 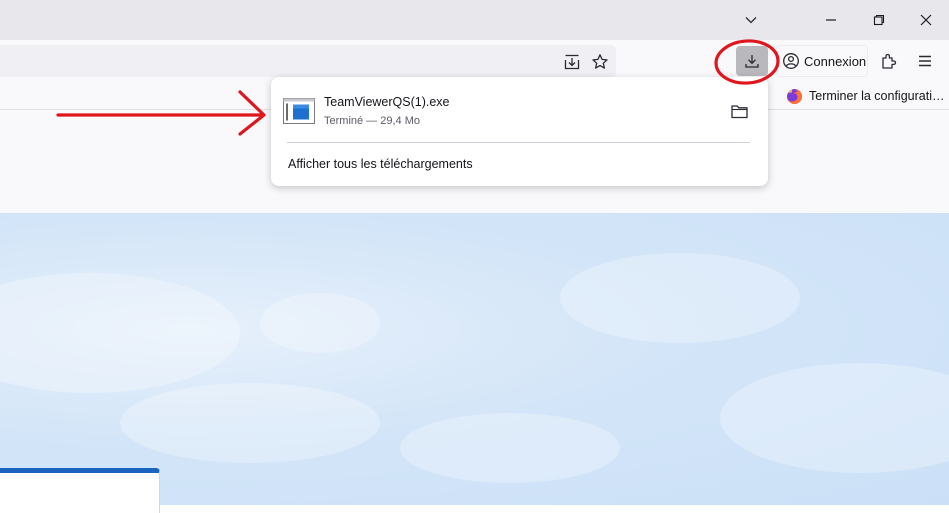 I want to click on save-to-pocket-icon, so click(x=572, y=62).